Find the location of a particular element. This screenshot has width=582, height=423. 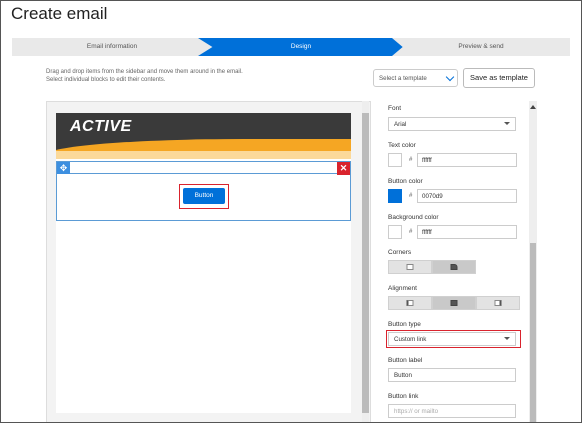

square-corner-icon is located at coordinates (410, 267).